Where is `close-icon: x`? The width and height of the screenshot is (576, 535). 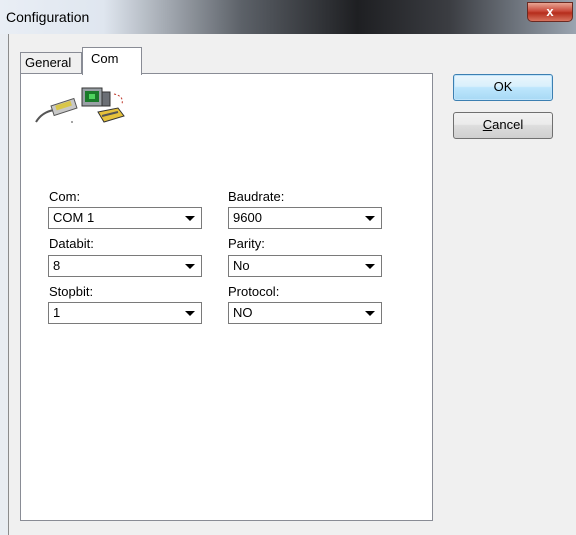
close-icon: x is located at coordinates (550, 11).